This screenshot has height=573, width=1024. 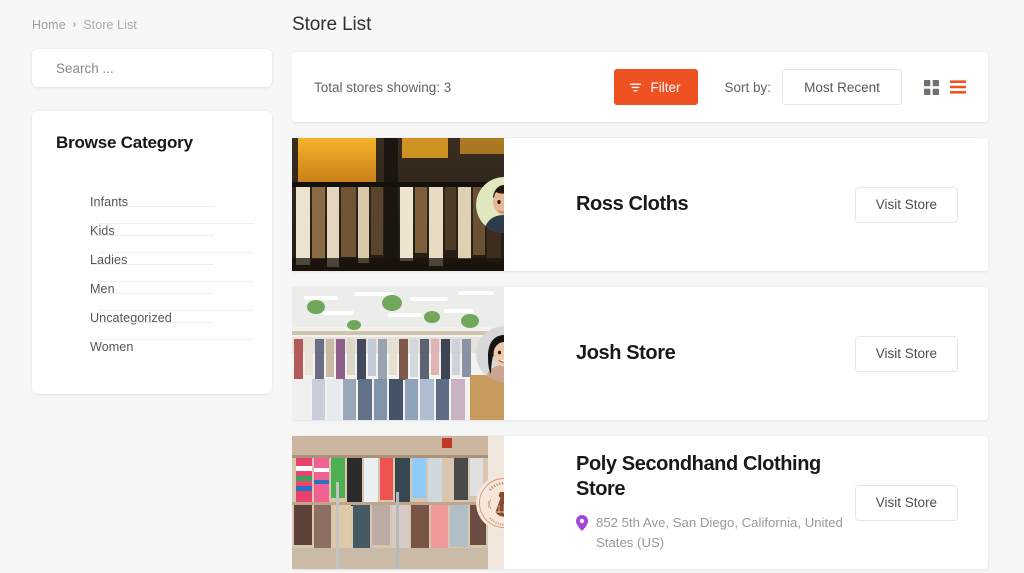 What do you see at coordinates (102, 289) in the screenshot?
I see `category-label: Men` at bounding box center [102, 289].